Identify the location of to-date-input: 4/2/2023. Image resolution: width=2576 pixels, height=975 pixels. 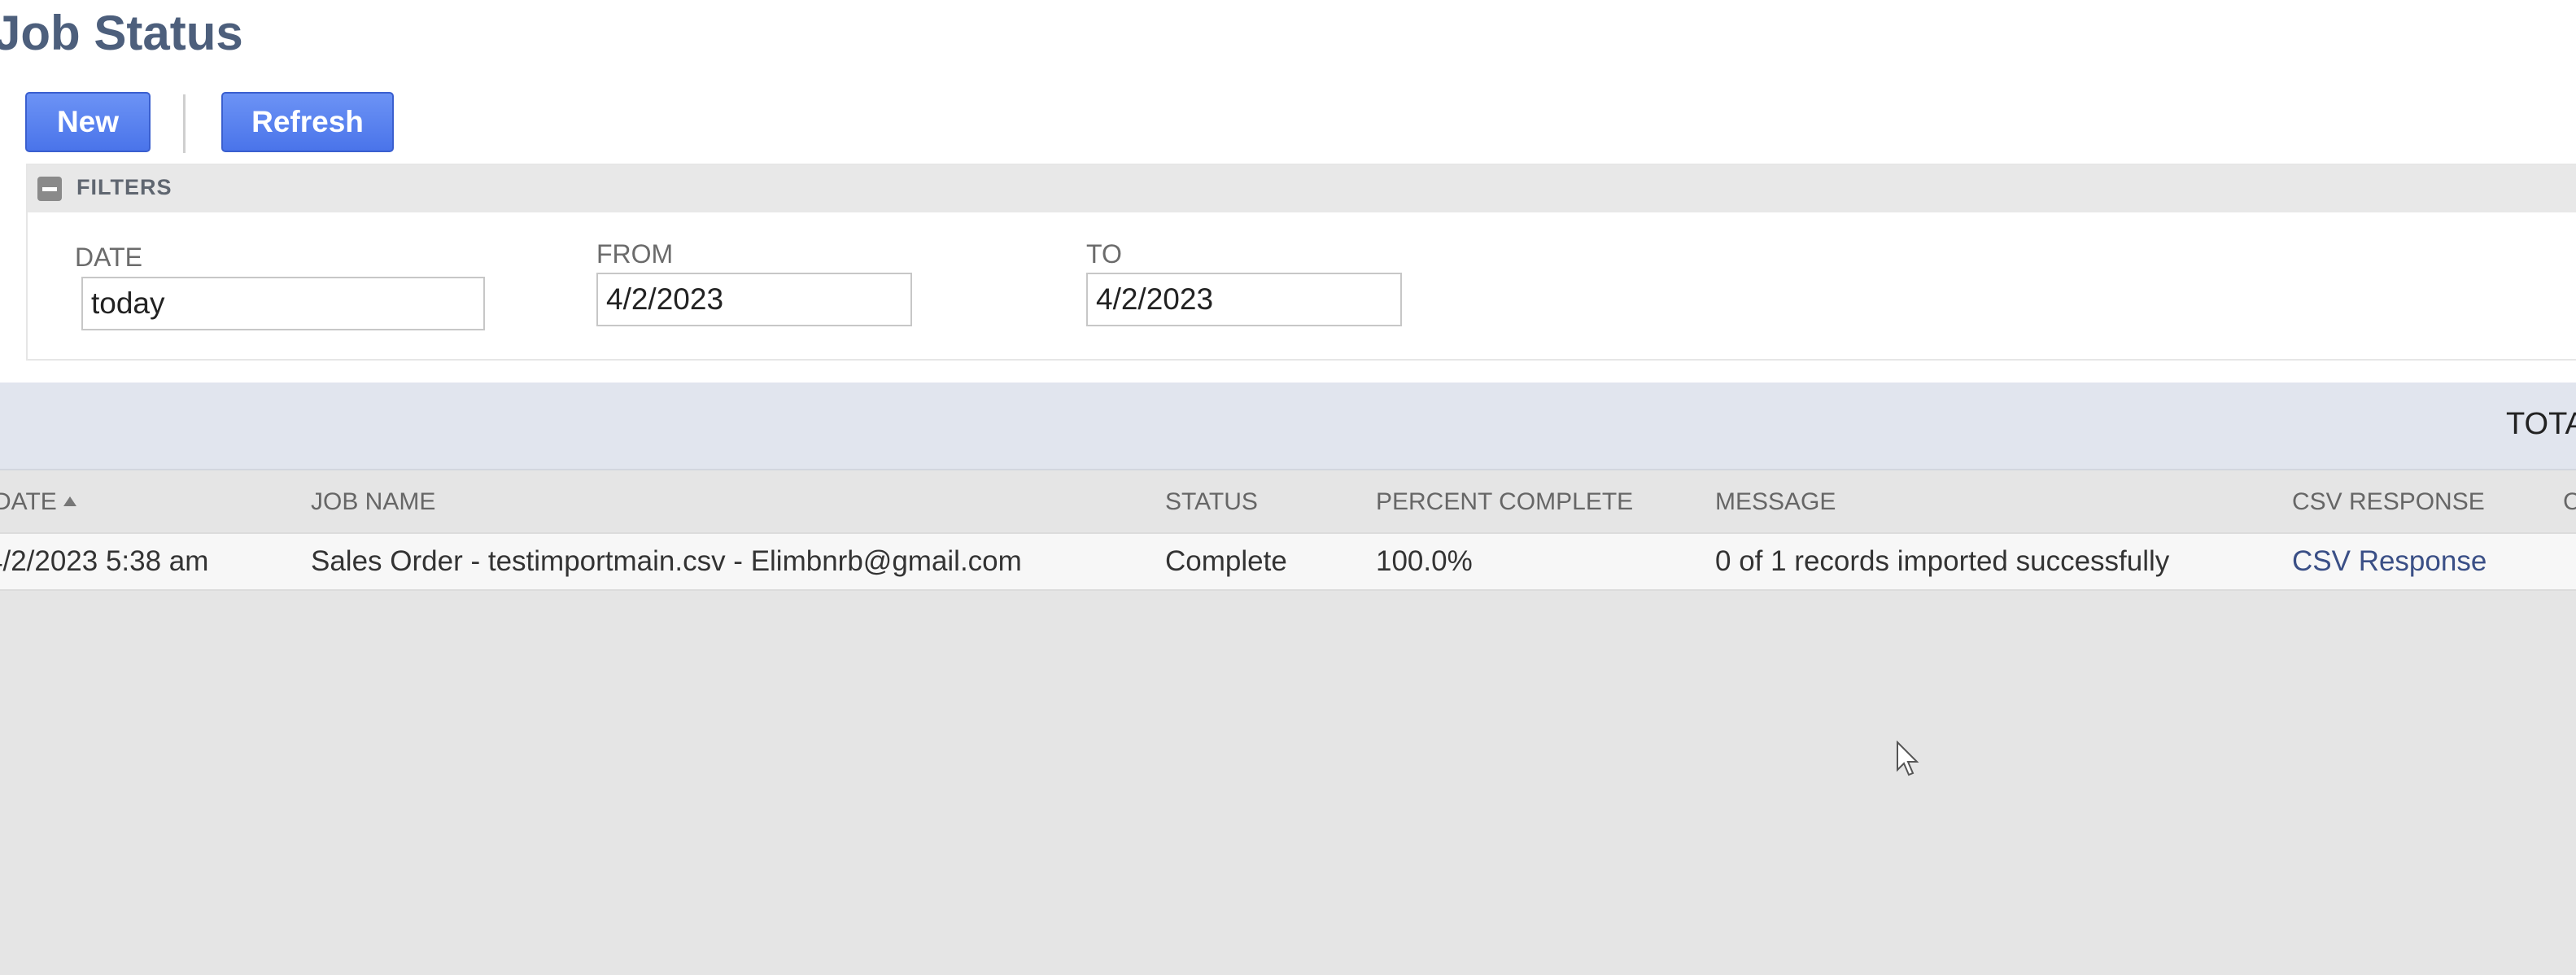
(1244, 299).